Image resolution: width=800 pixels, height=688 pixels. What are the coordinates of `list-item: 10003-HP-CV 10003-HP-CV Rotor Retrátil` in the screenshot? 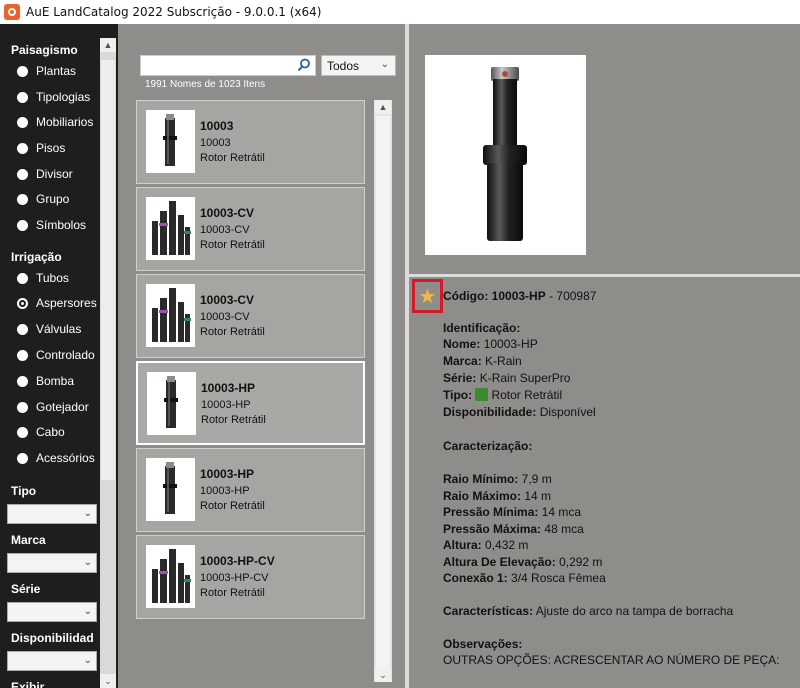 It's located at (250, 577).